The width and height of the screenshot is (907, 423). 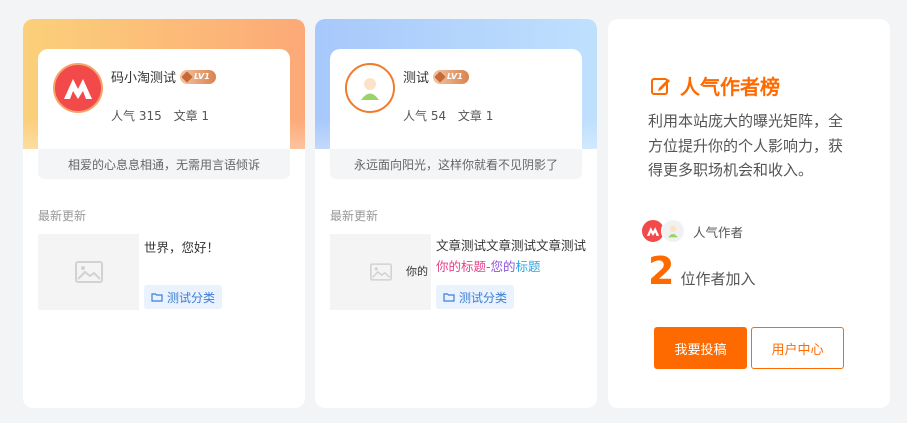 I want to click on author-stats: 人气 315 文章 1, so click(x=164, y=115).